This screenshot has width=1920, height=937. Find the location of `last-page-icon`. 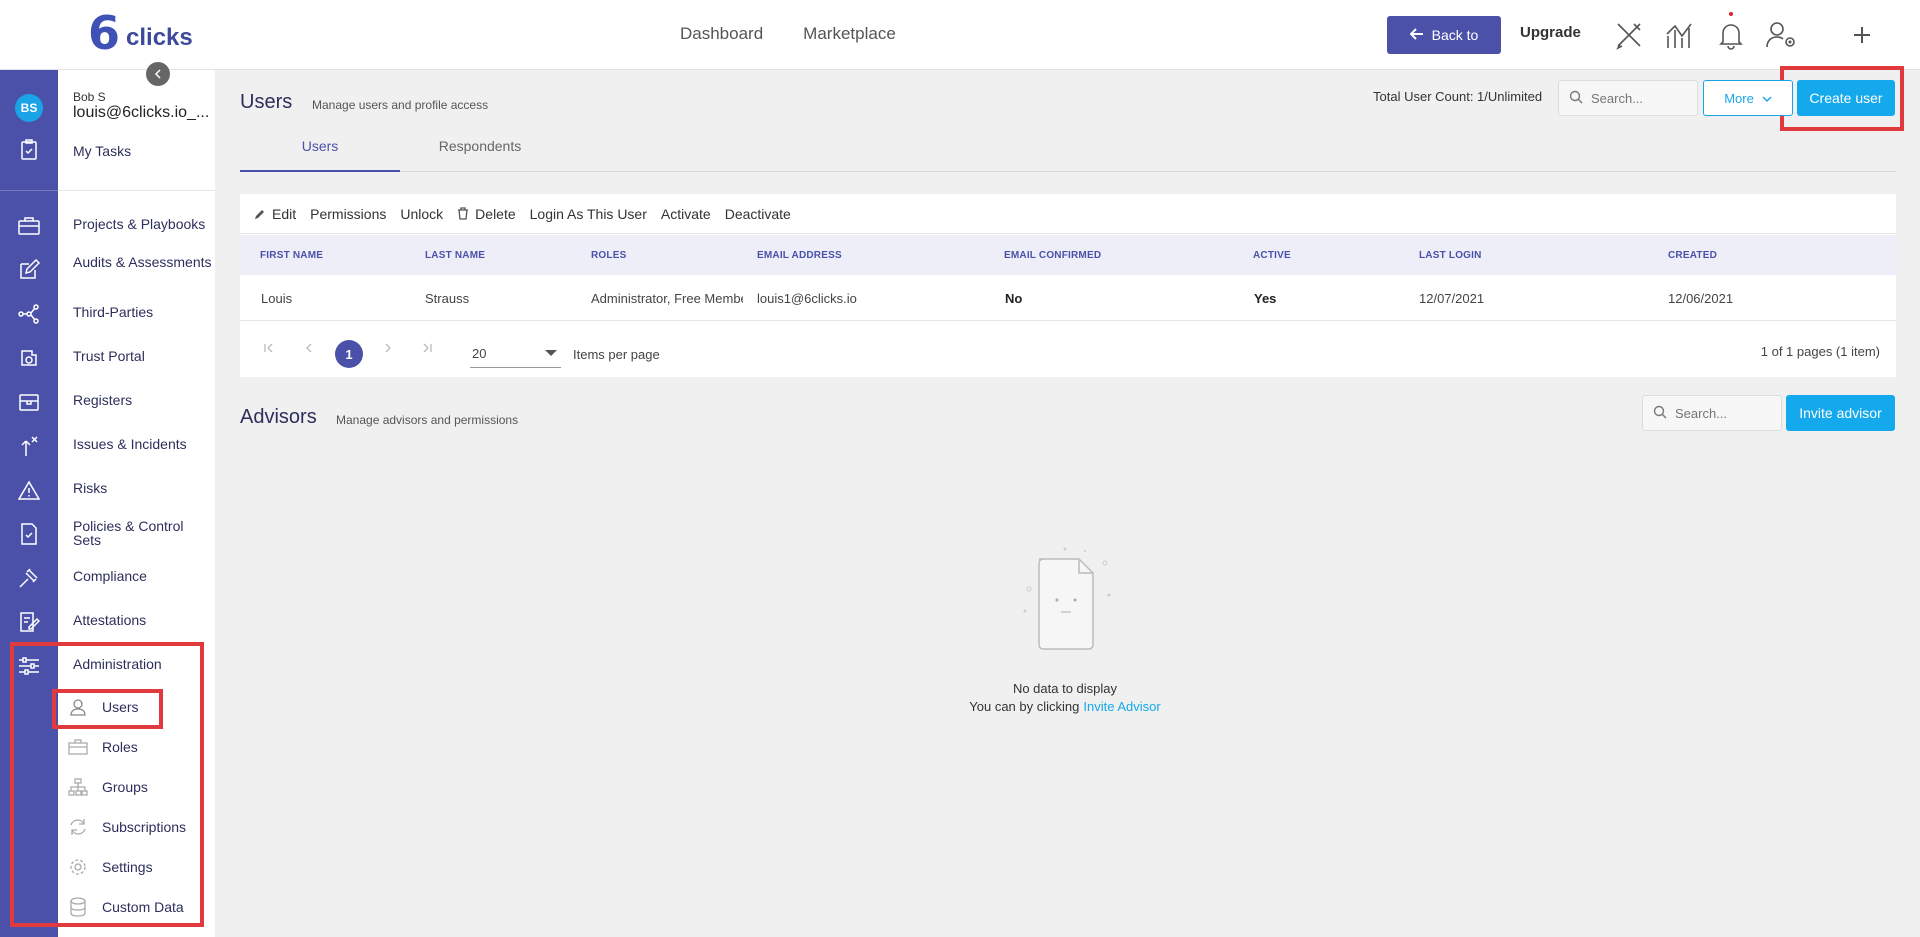

last-page-icon is located at coordinates (427, 348).